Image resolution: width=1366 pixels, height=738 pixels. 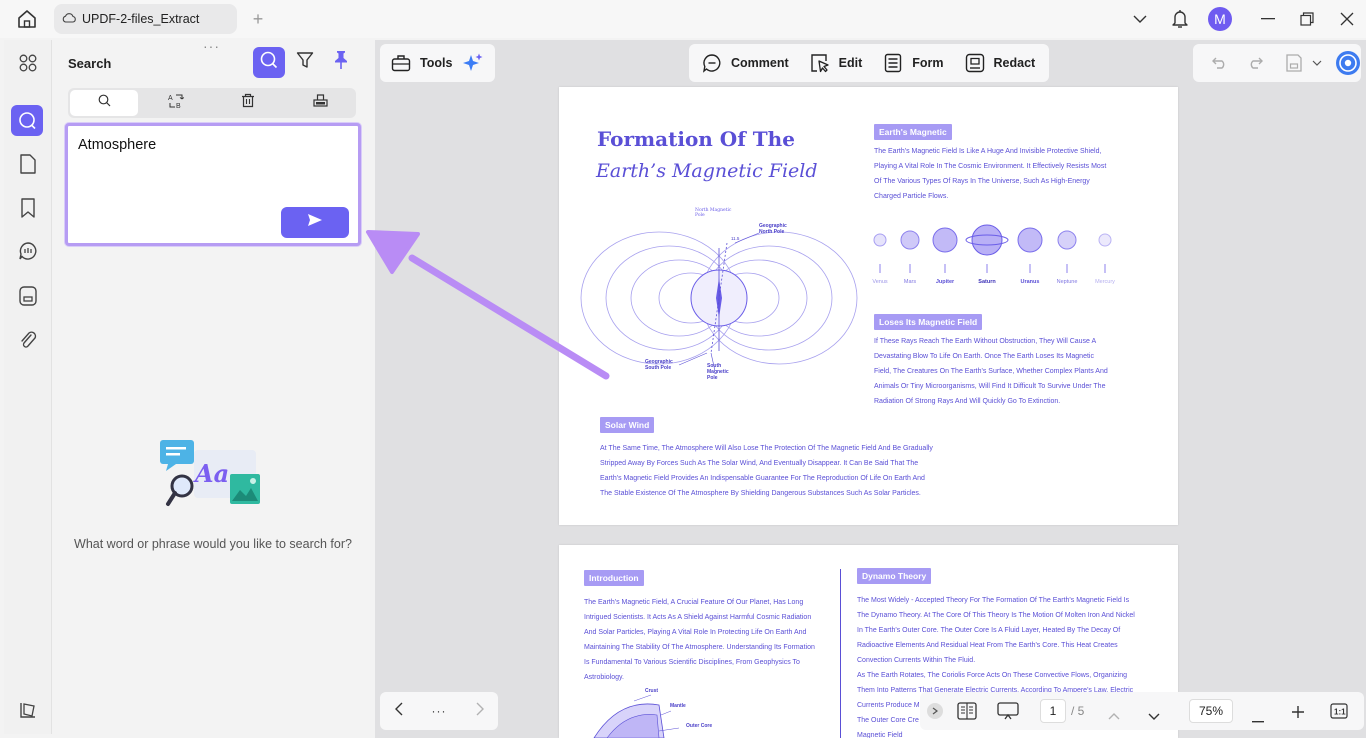 I want to click on ai-sparkle-icon, so click(x=473, y=63).